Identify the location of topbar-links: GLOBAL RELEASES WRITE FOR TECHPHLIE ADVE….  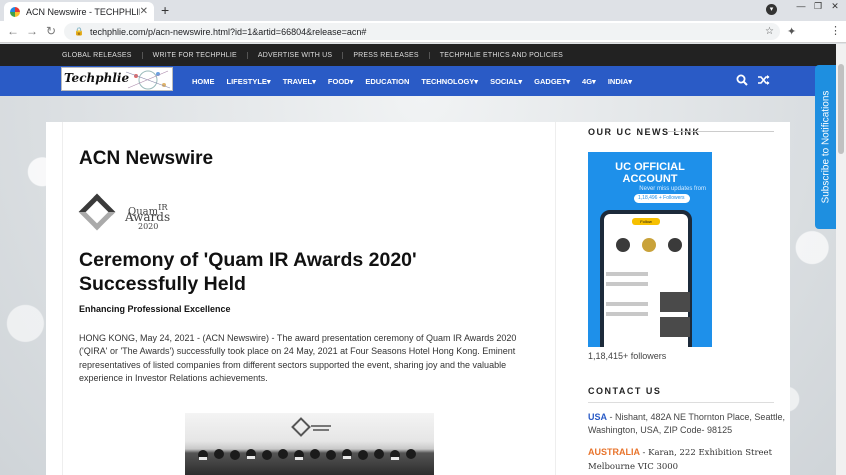
(312, 55).